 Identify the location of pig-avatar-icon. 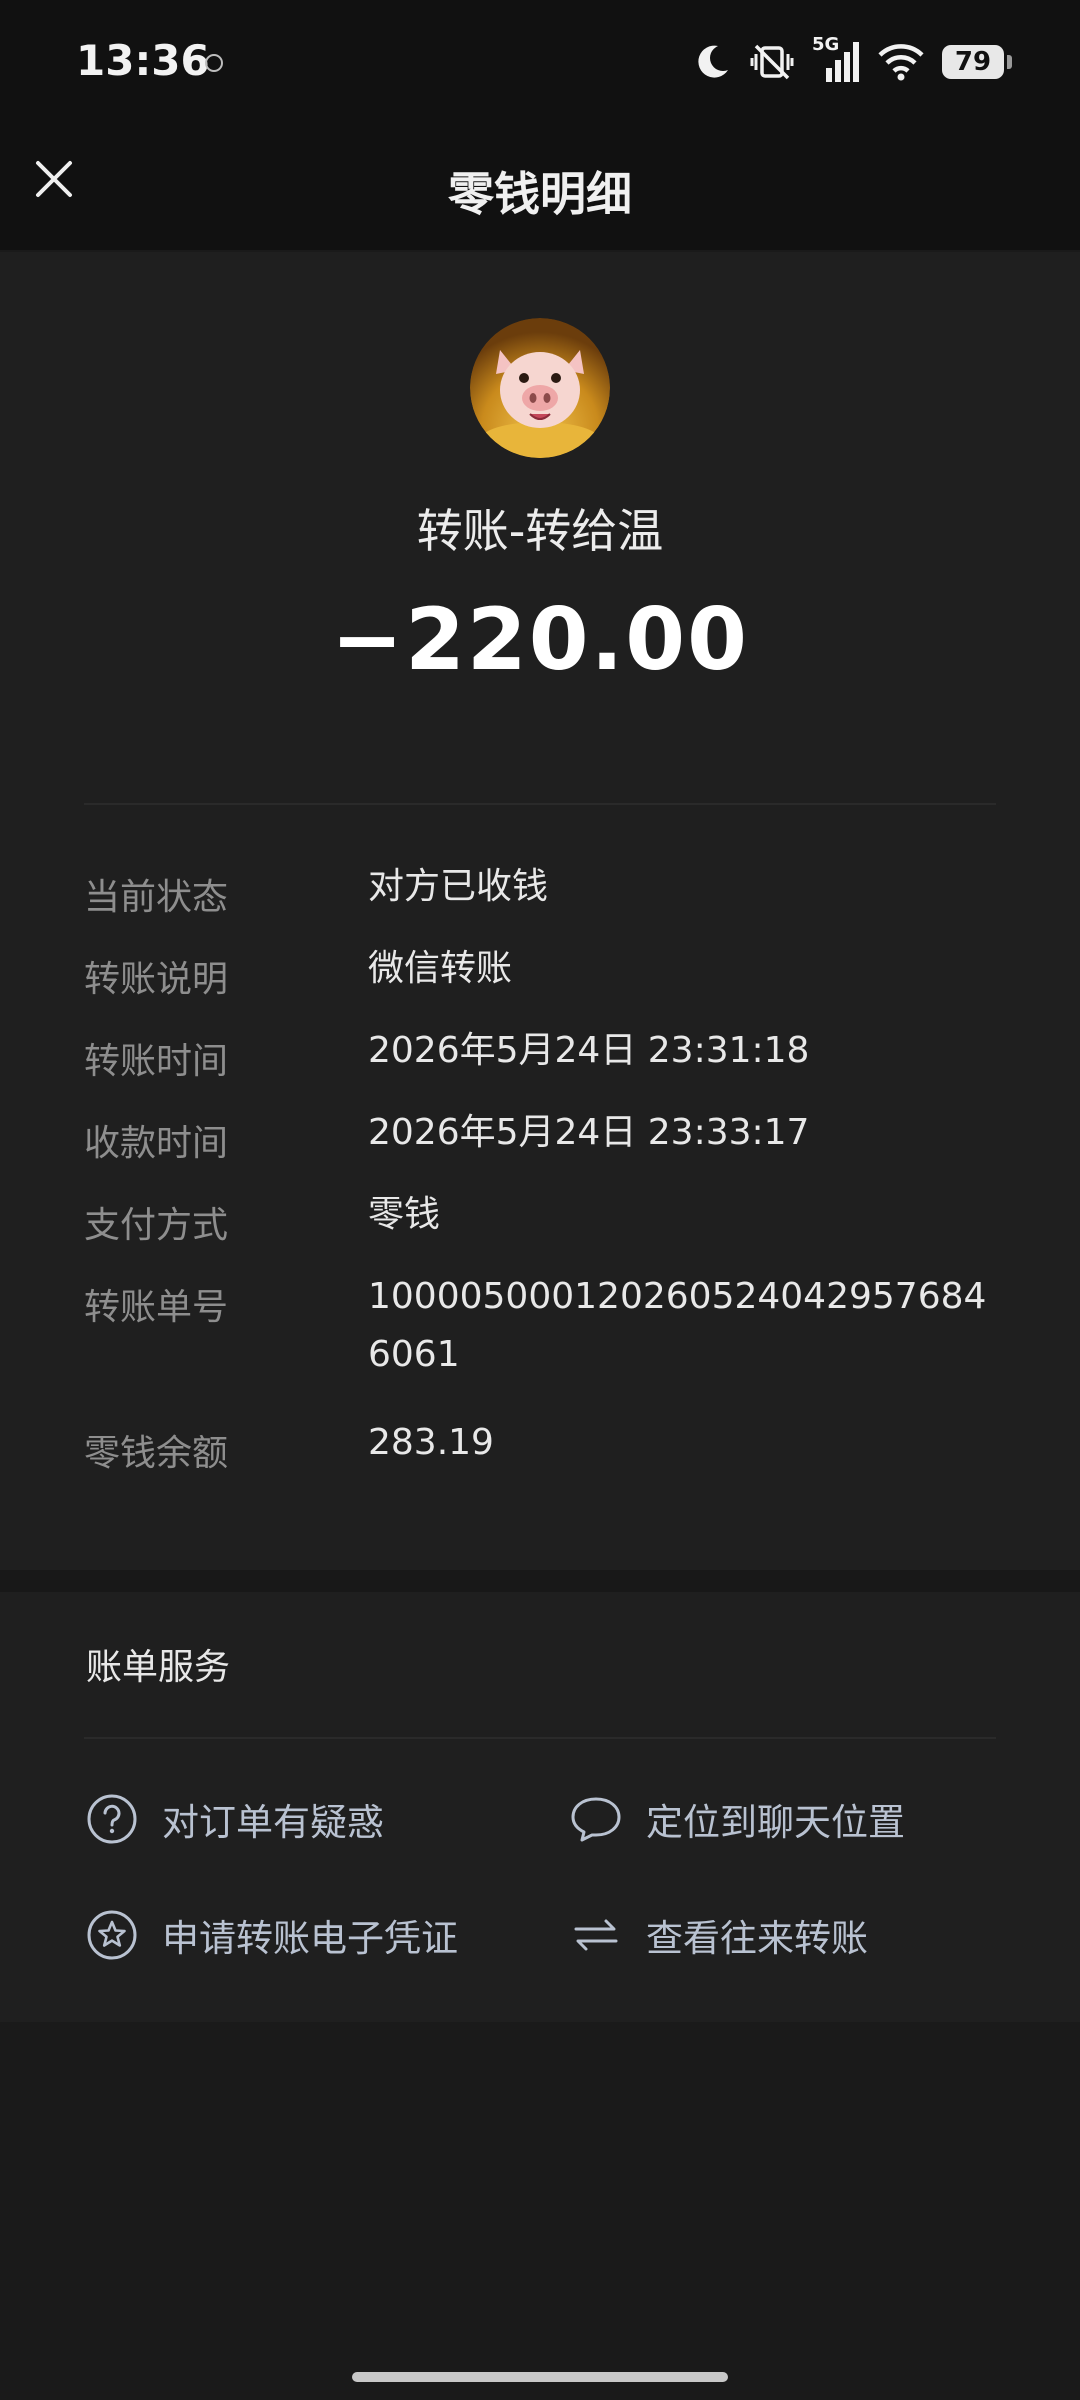
(540, 388).